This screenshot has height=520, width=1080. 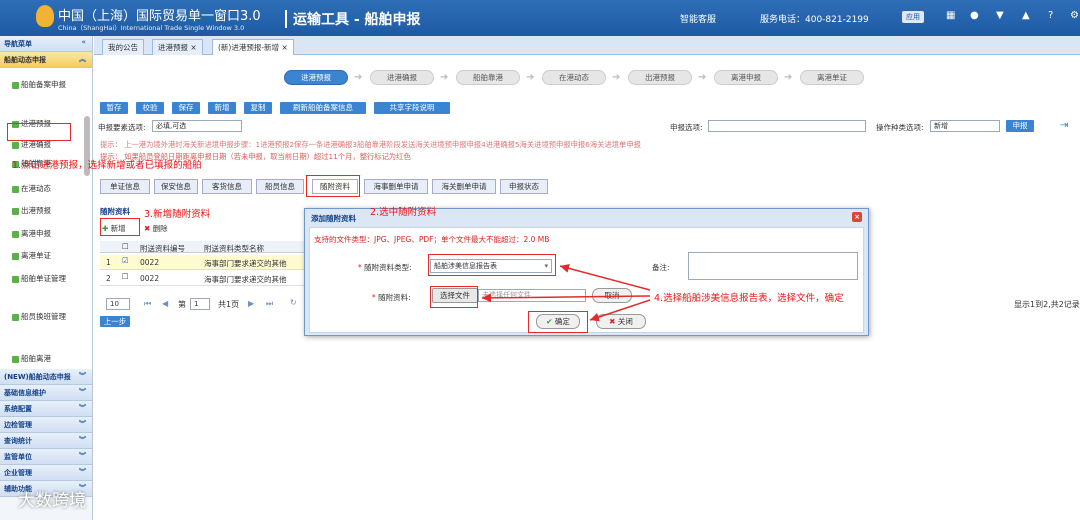 What do you see at coordinates (566, 292) in the screenshot?
I see `annotation-arrows` at bounding box center [566, 292].